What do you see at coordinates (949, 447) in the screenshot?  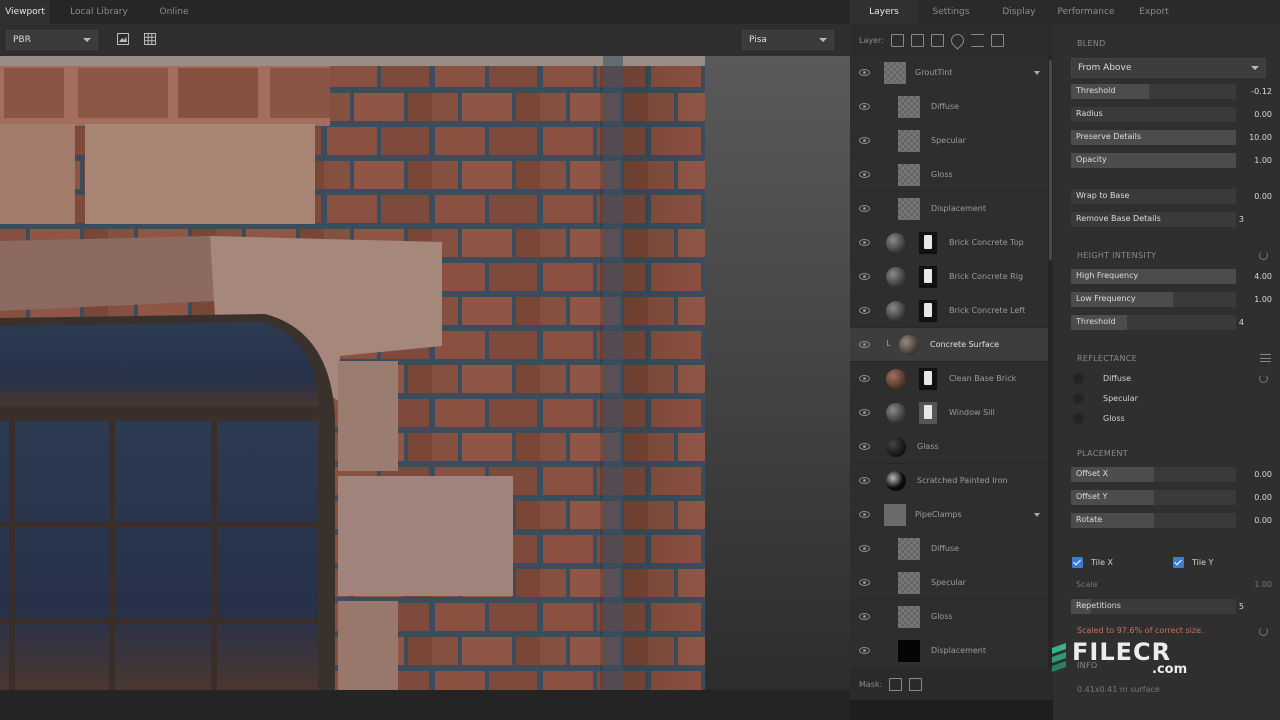 I see `layer-glass: Glass` at bounding box center [949, 447].